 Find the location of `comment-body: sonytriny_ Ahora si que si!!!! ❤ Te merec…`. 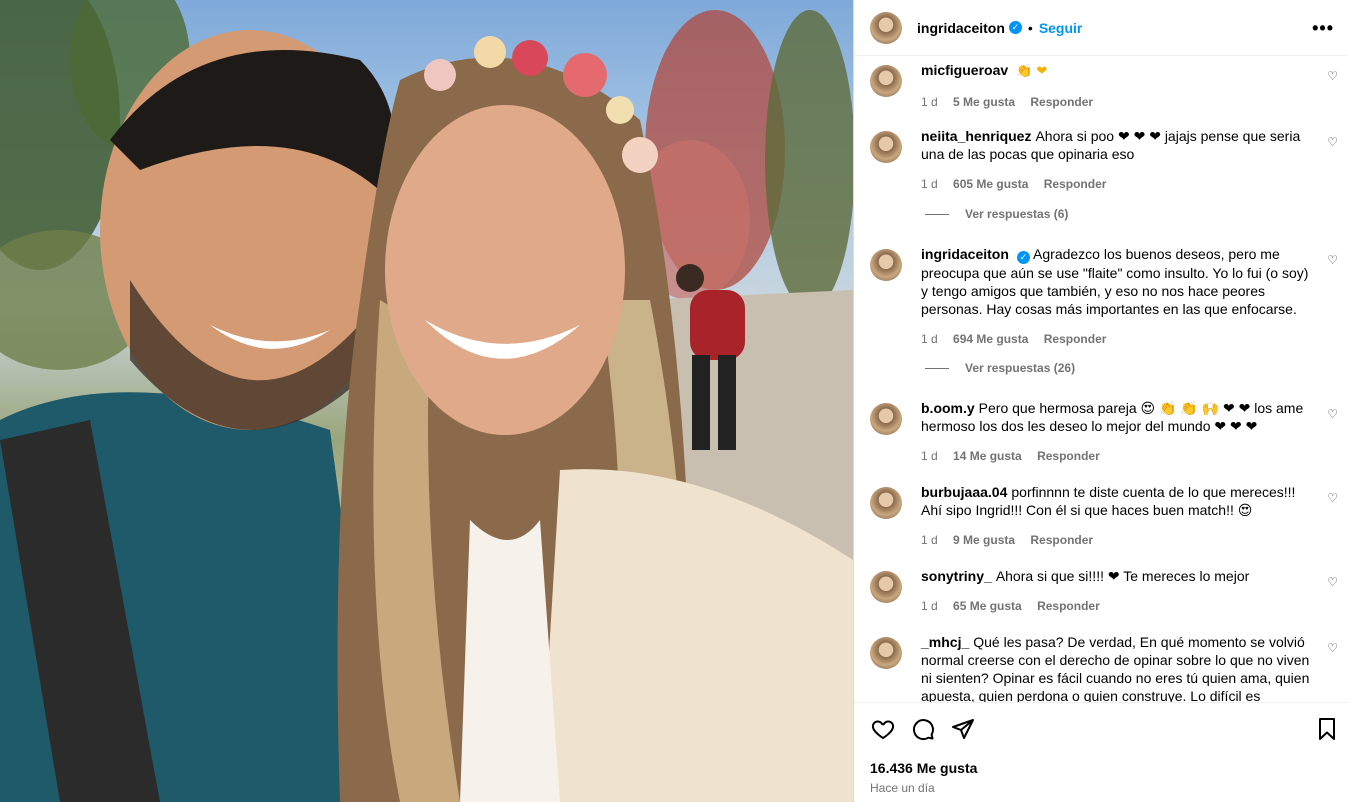

comment-body: sonytriny_ Ahora si que si!!!! ❤ Te merec… is located at coordinates (1118, 576).